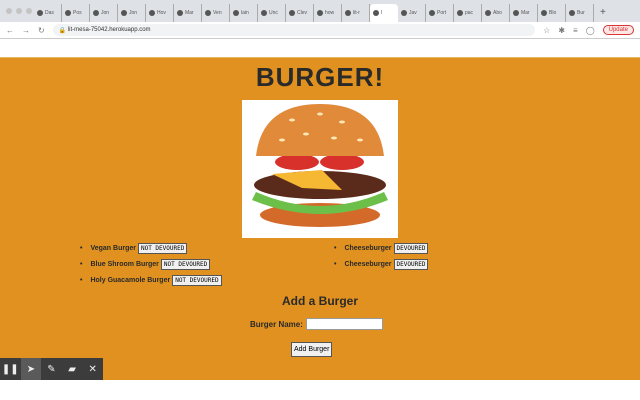 The image size is (640, 400). I want to click on browser-tab: Port, so click(440, 13).